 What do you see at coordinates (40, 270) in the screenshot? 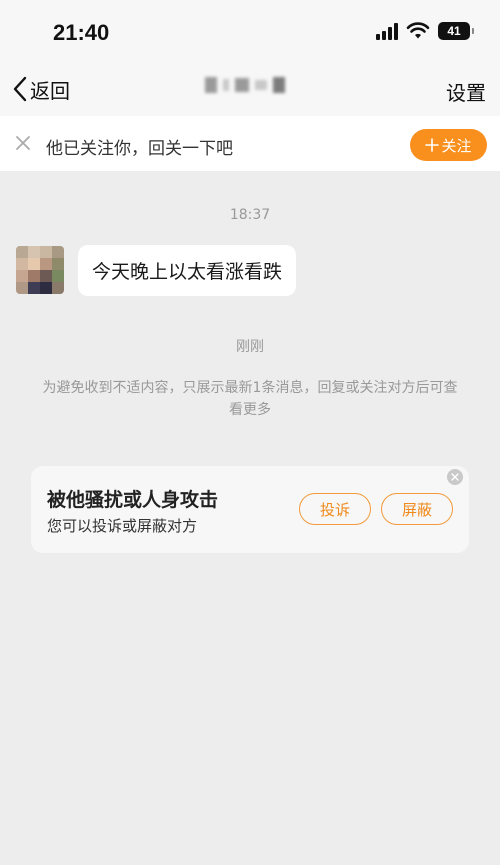
I see `avatar` at bounding box center [40, 270].